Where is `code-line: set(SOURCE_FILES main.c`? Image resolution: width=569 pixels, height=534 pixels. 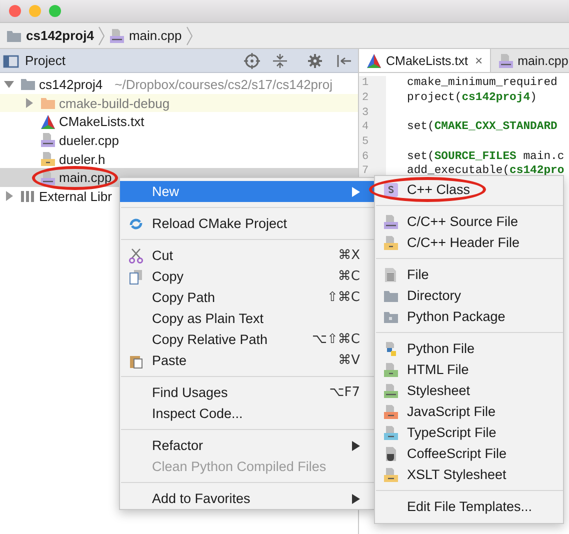
code-line: set(SOURCE_FILES main.c is located at coordinates (485, 156).